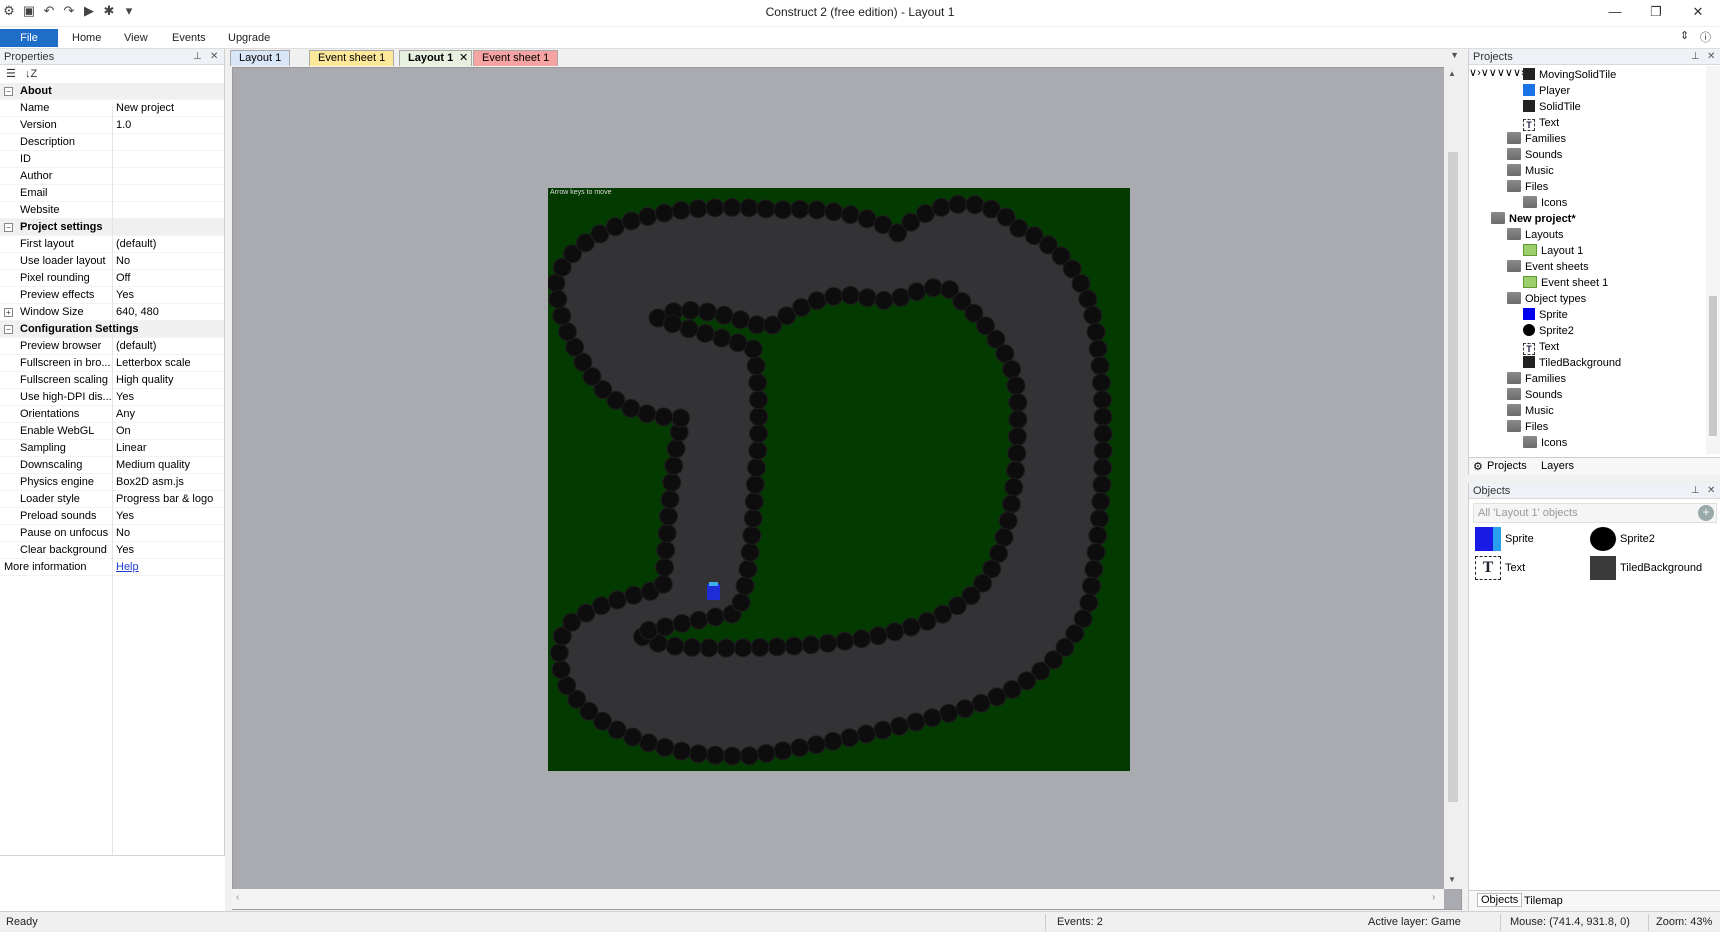  Describe the element at coordinates (463, 58) in the screenshot. I see `close-tab-icon: ✕` at that location.